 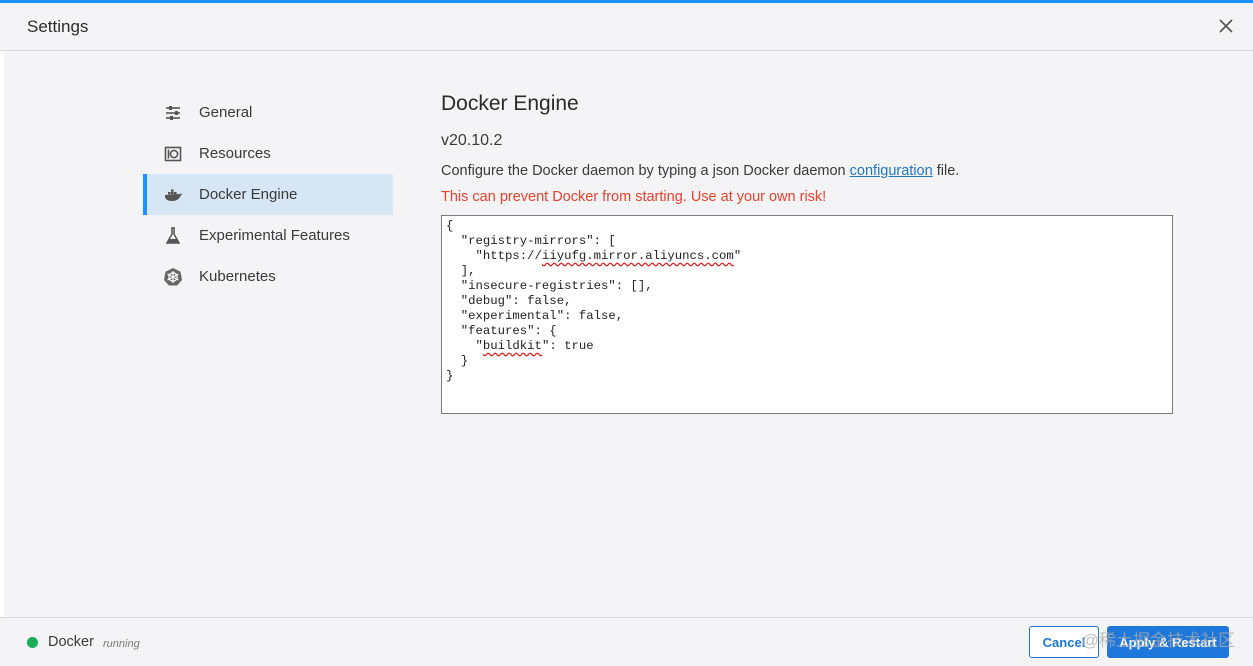 I want to click on watermark: @稀土掘金技术社区, so click(x=1158, y=640).